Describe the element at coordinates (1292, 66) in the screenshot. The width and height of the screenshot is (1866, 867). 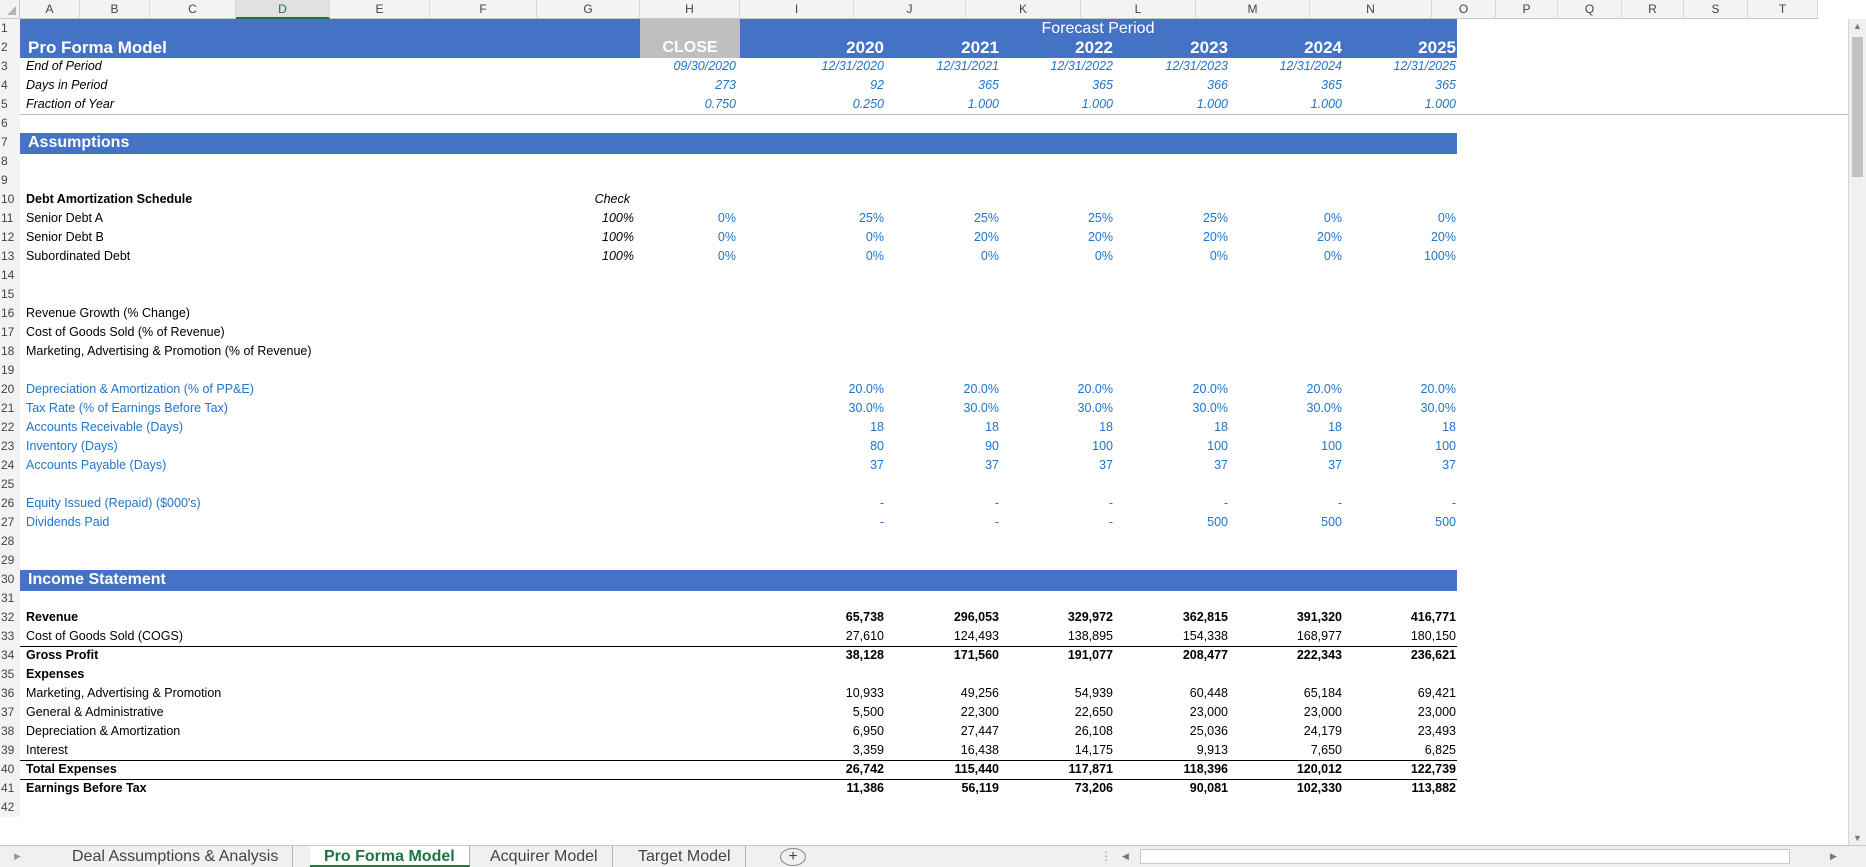
I see `period-value: 12/31/2024` at that location.